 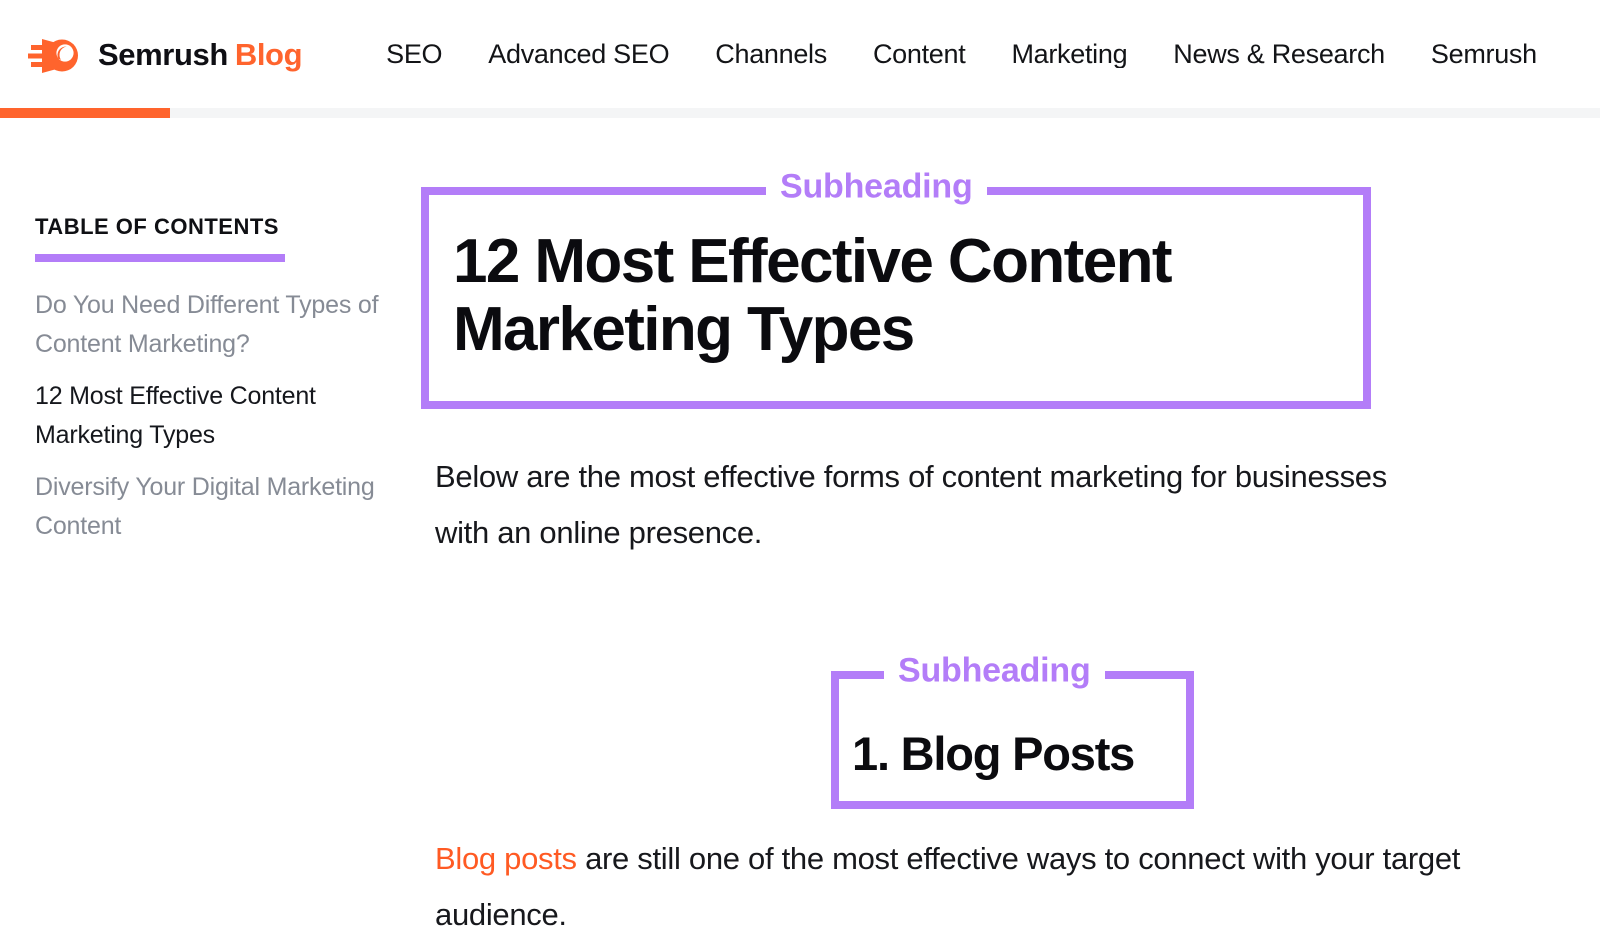 I want to click on nav-item-content: Content, so click(x=919, y=54).